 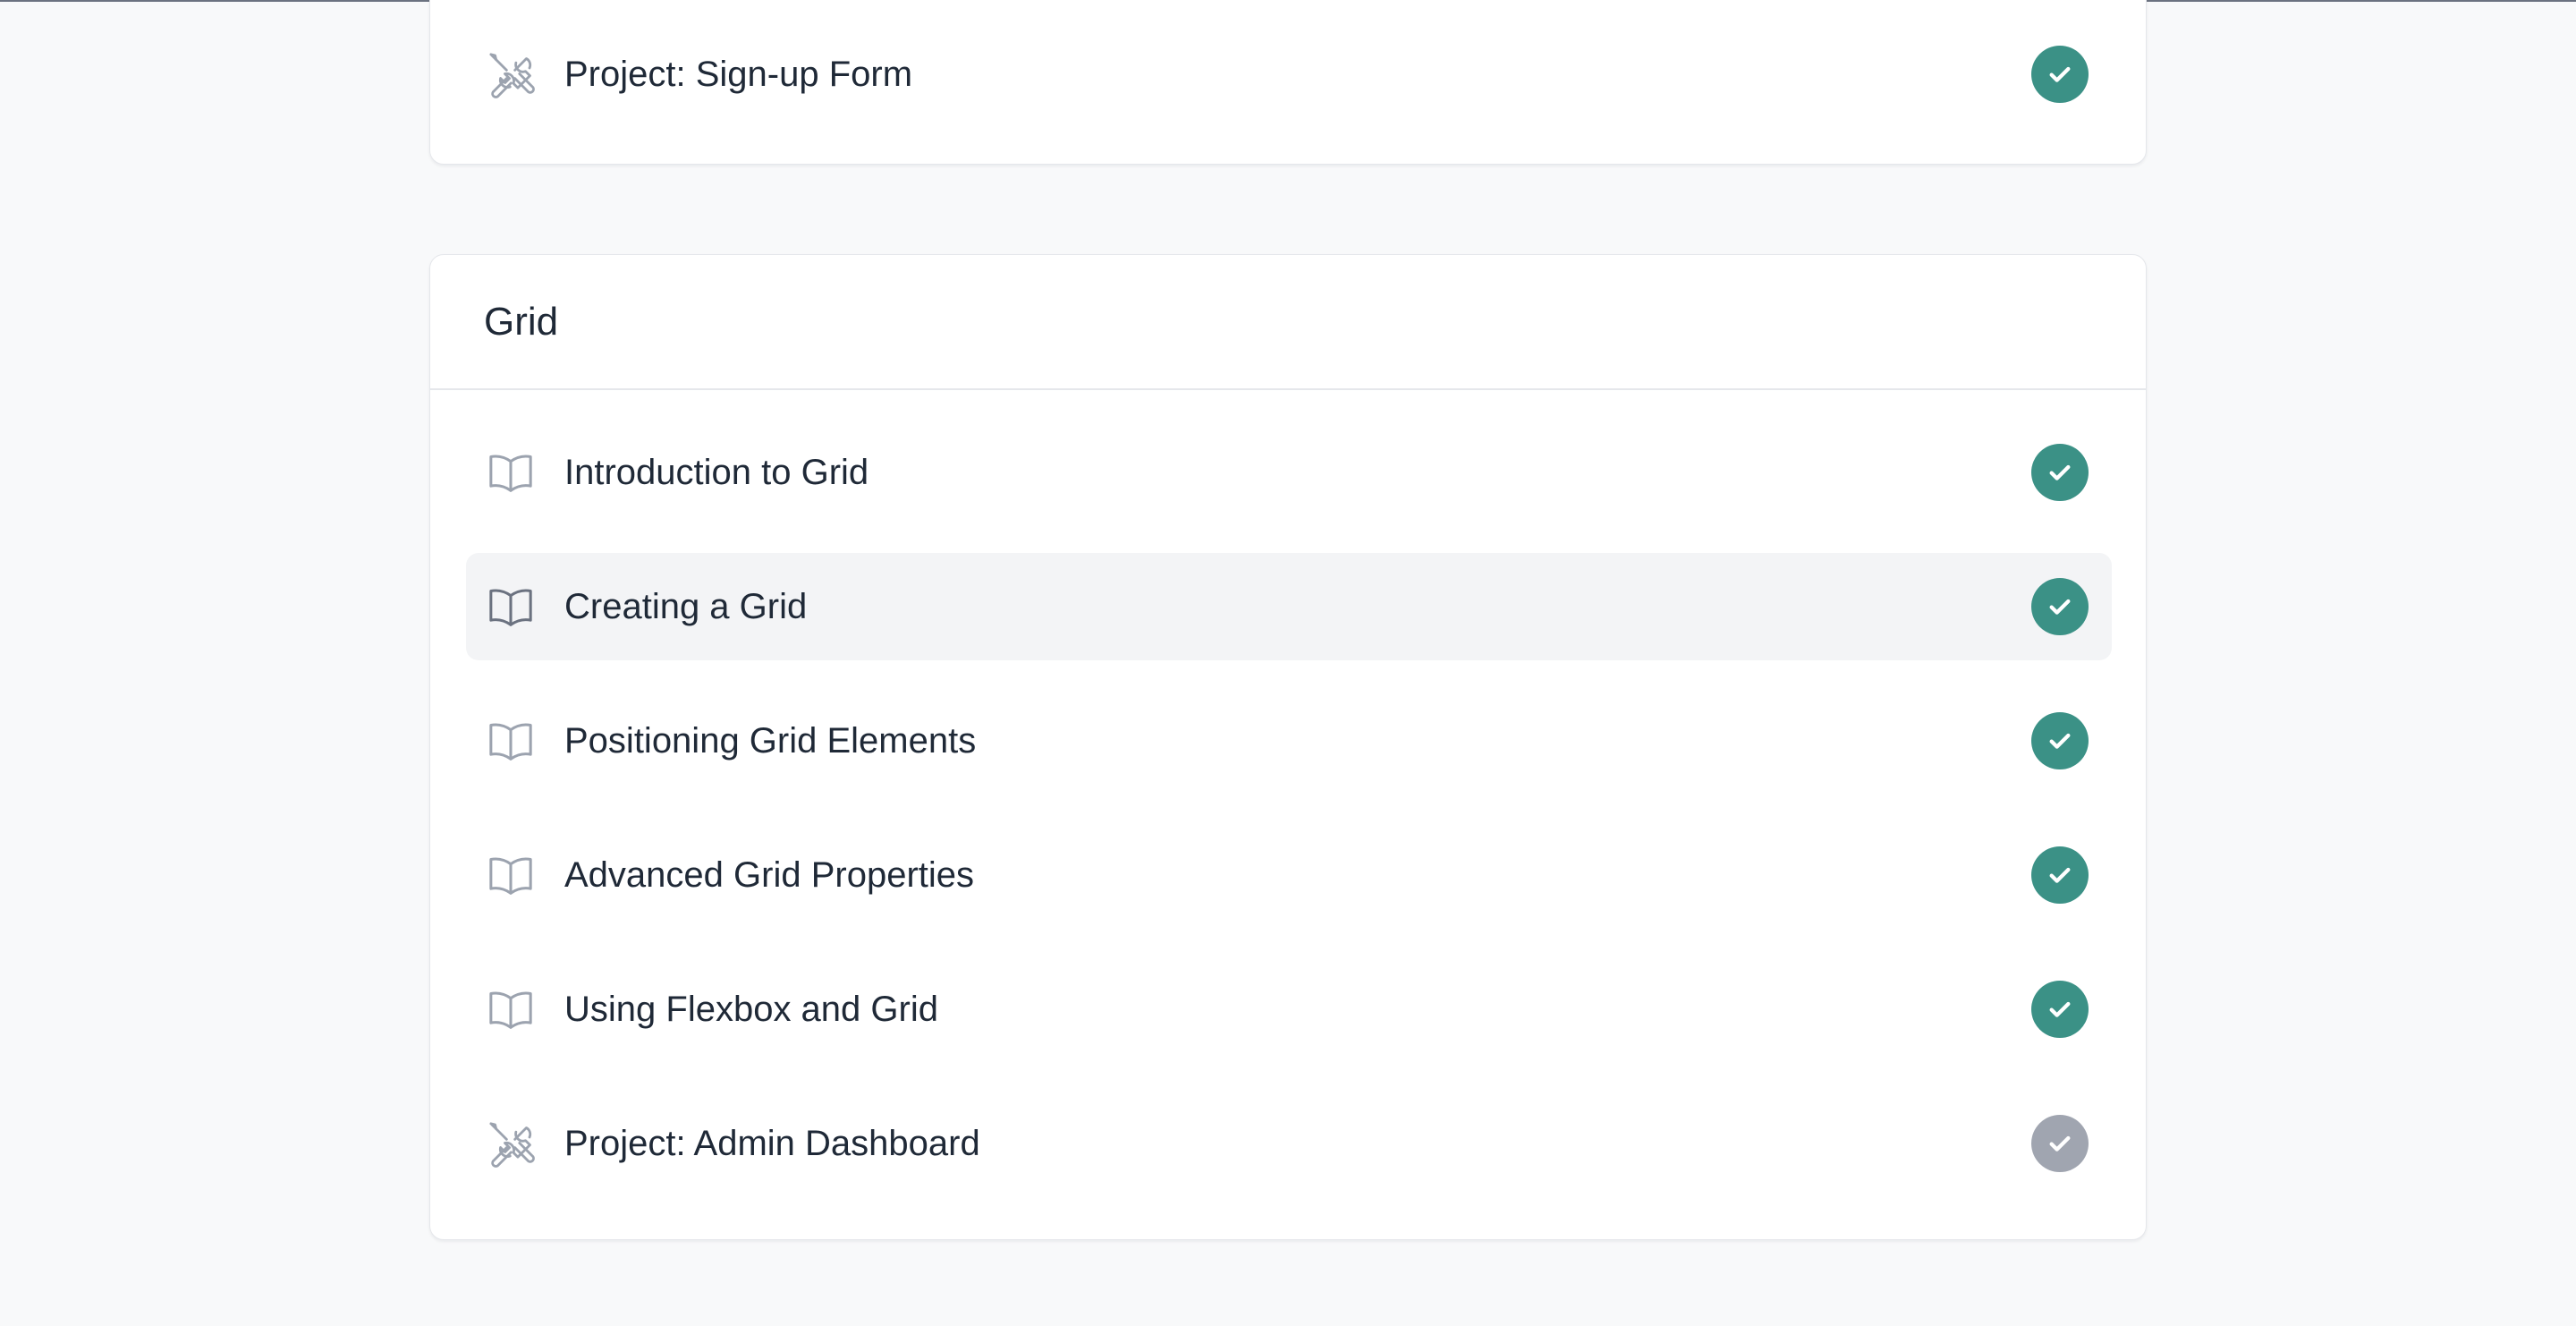 I want to click on lesson-row-project-signup-form: Project: Sign-up Form, so click(x=1289, y=74).